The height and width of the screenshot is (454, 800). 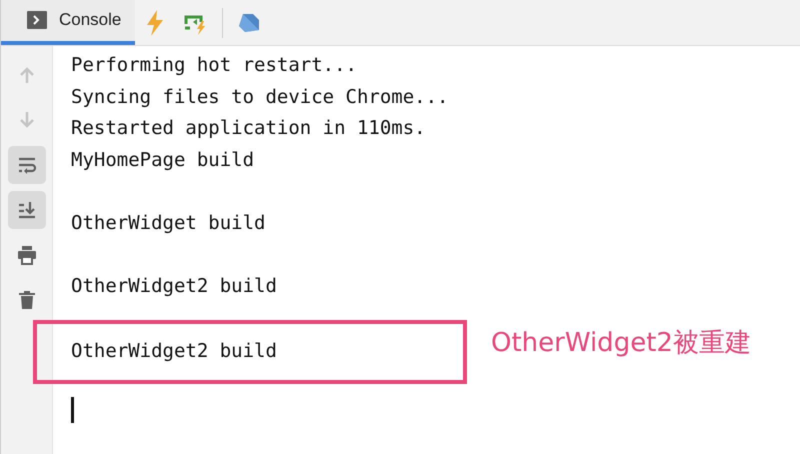 What do you see at coordinates (163, 160) in the screenshot?
I see `console-line: MyHomePage build` at bounding box center [163, 160].